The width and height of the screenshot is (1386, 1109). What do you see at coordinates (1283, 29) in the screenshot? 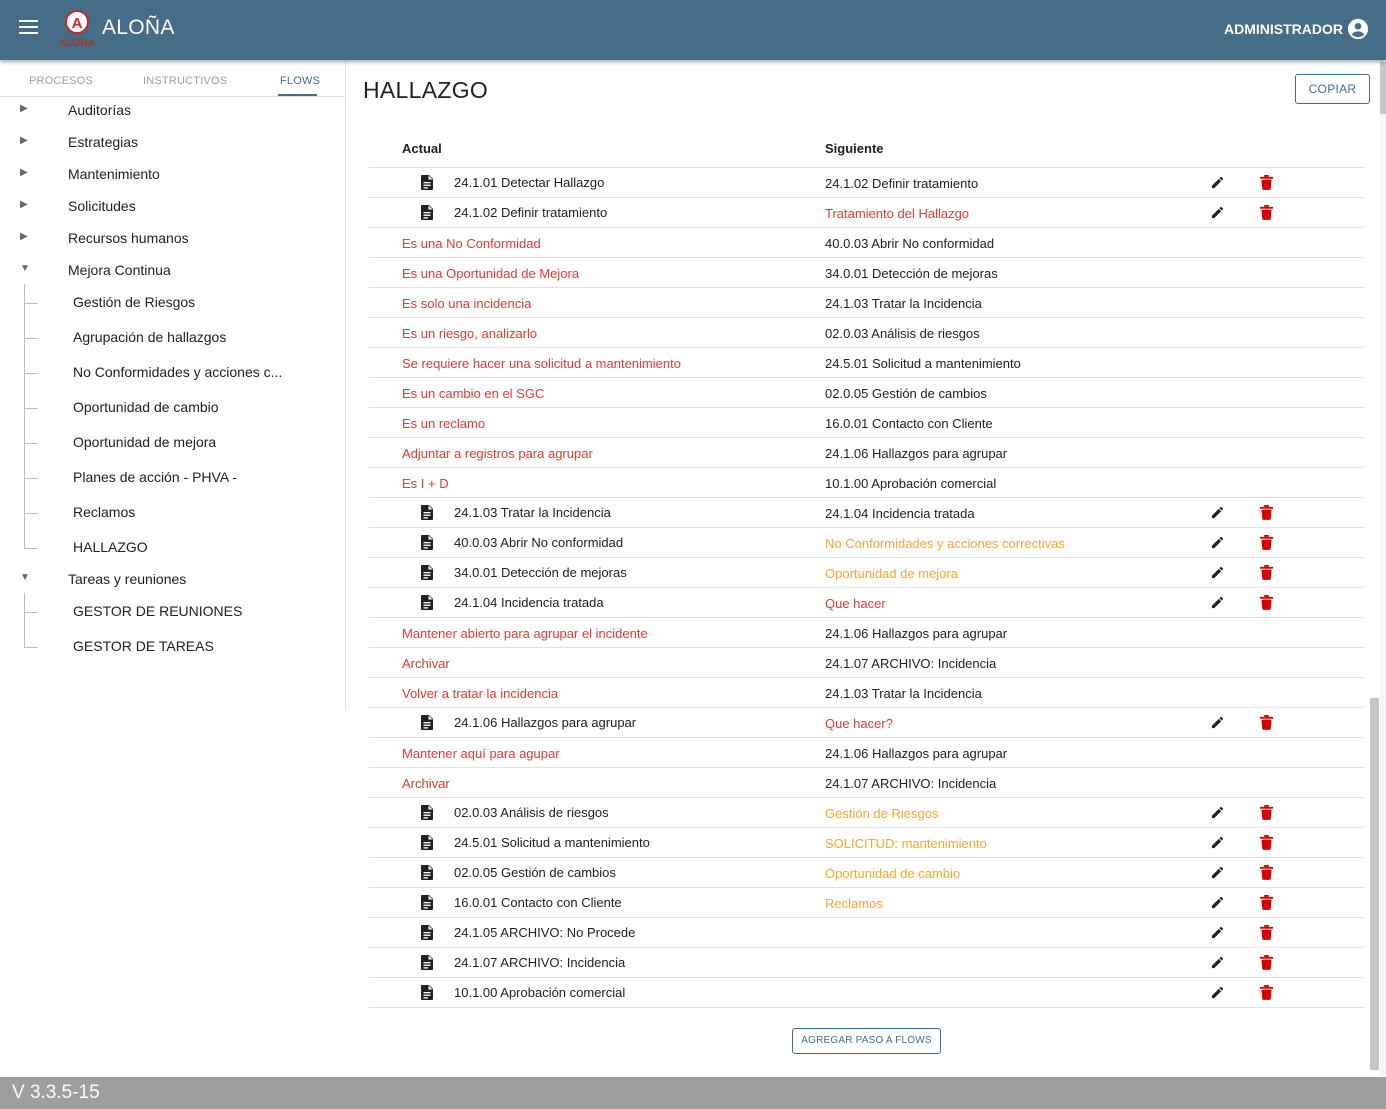
I see `user-name: ADMINISTRADOR` at bounding box center [1283, 29].